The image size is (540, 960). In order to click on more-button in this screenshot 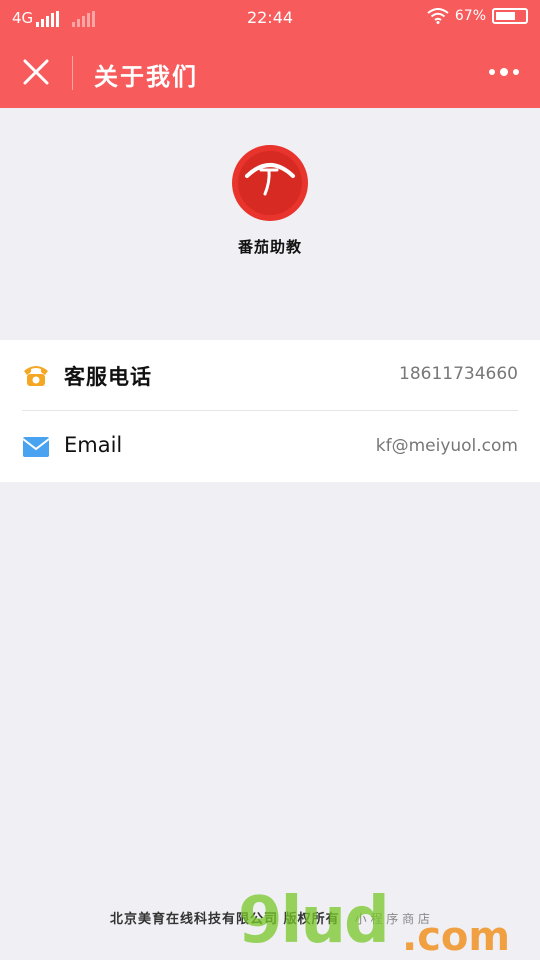, I will do `click(504, 72)`.